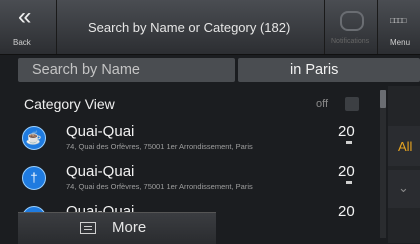 Image resolution: width=420 pixels, height=244 pixels. What do you see at coordinates (34, 138) in the screenshot?
I see `coffee-icon: ☕` at bounding box center [34, 138].